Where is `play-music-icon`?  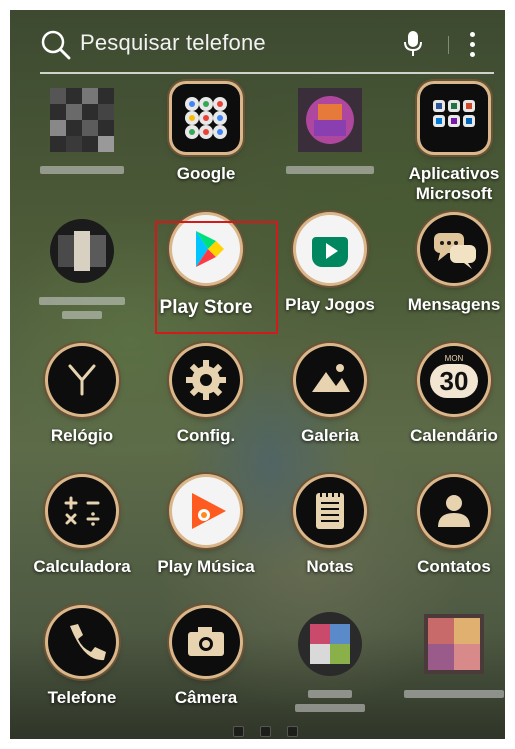
play-music-icon is located at coordinates (206, 511).